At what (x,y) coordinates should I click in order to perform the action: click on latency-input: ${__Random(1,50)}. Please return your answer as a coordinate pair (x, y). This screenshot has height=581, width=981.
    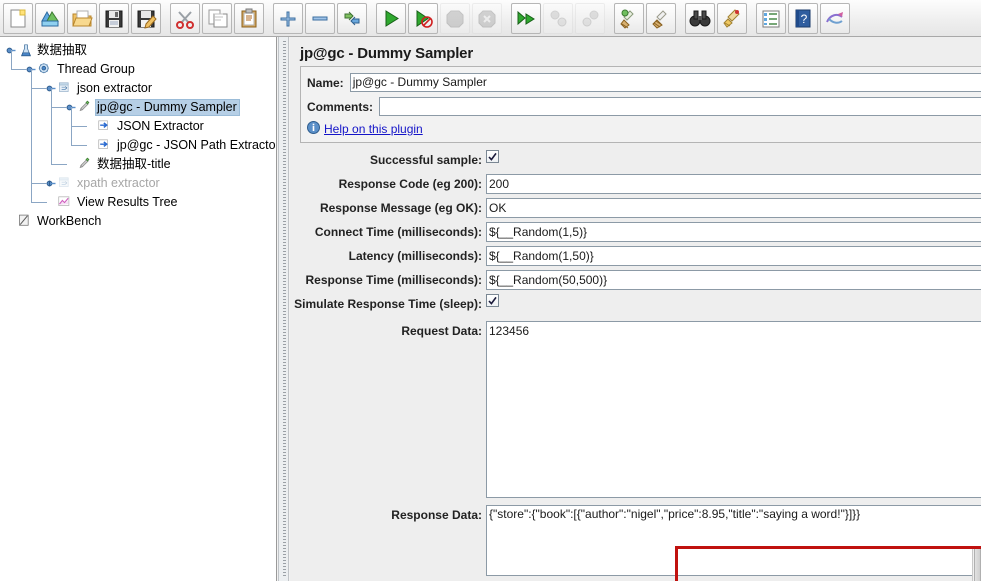
    Looking at the image, I should click on (733, 256).